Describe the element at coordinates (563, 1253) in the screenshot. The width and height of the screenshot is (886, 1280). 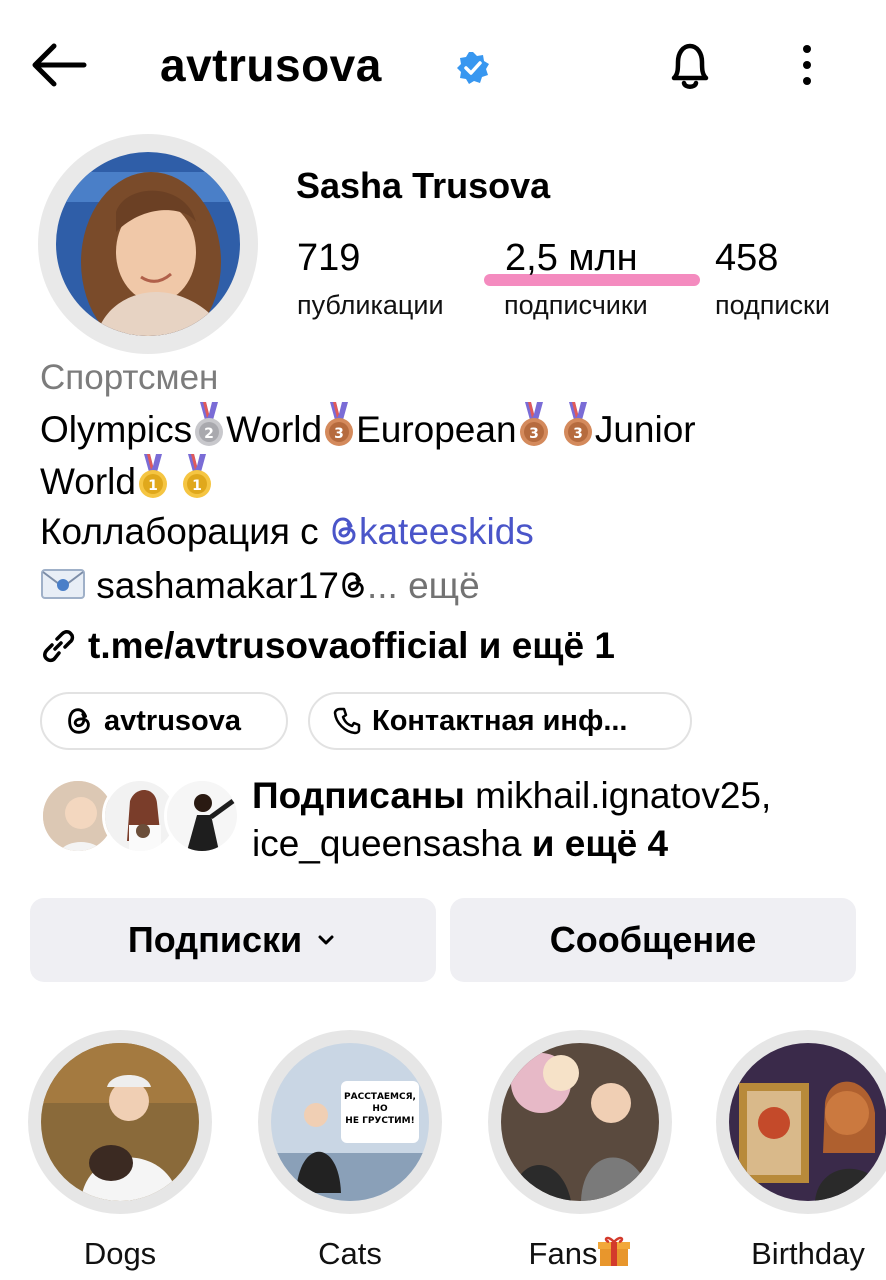
I see `highlight-label-text: Fans` at that location.